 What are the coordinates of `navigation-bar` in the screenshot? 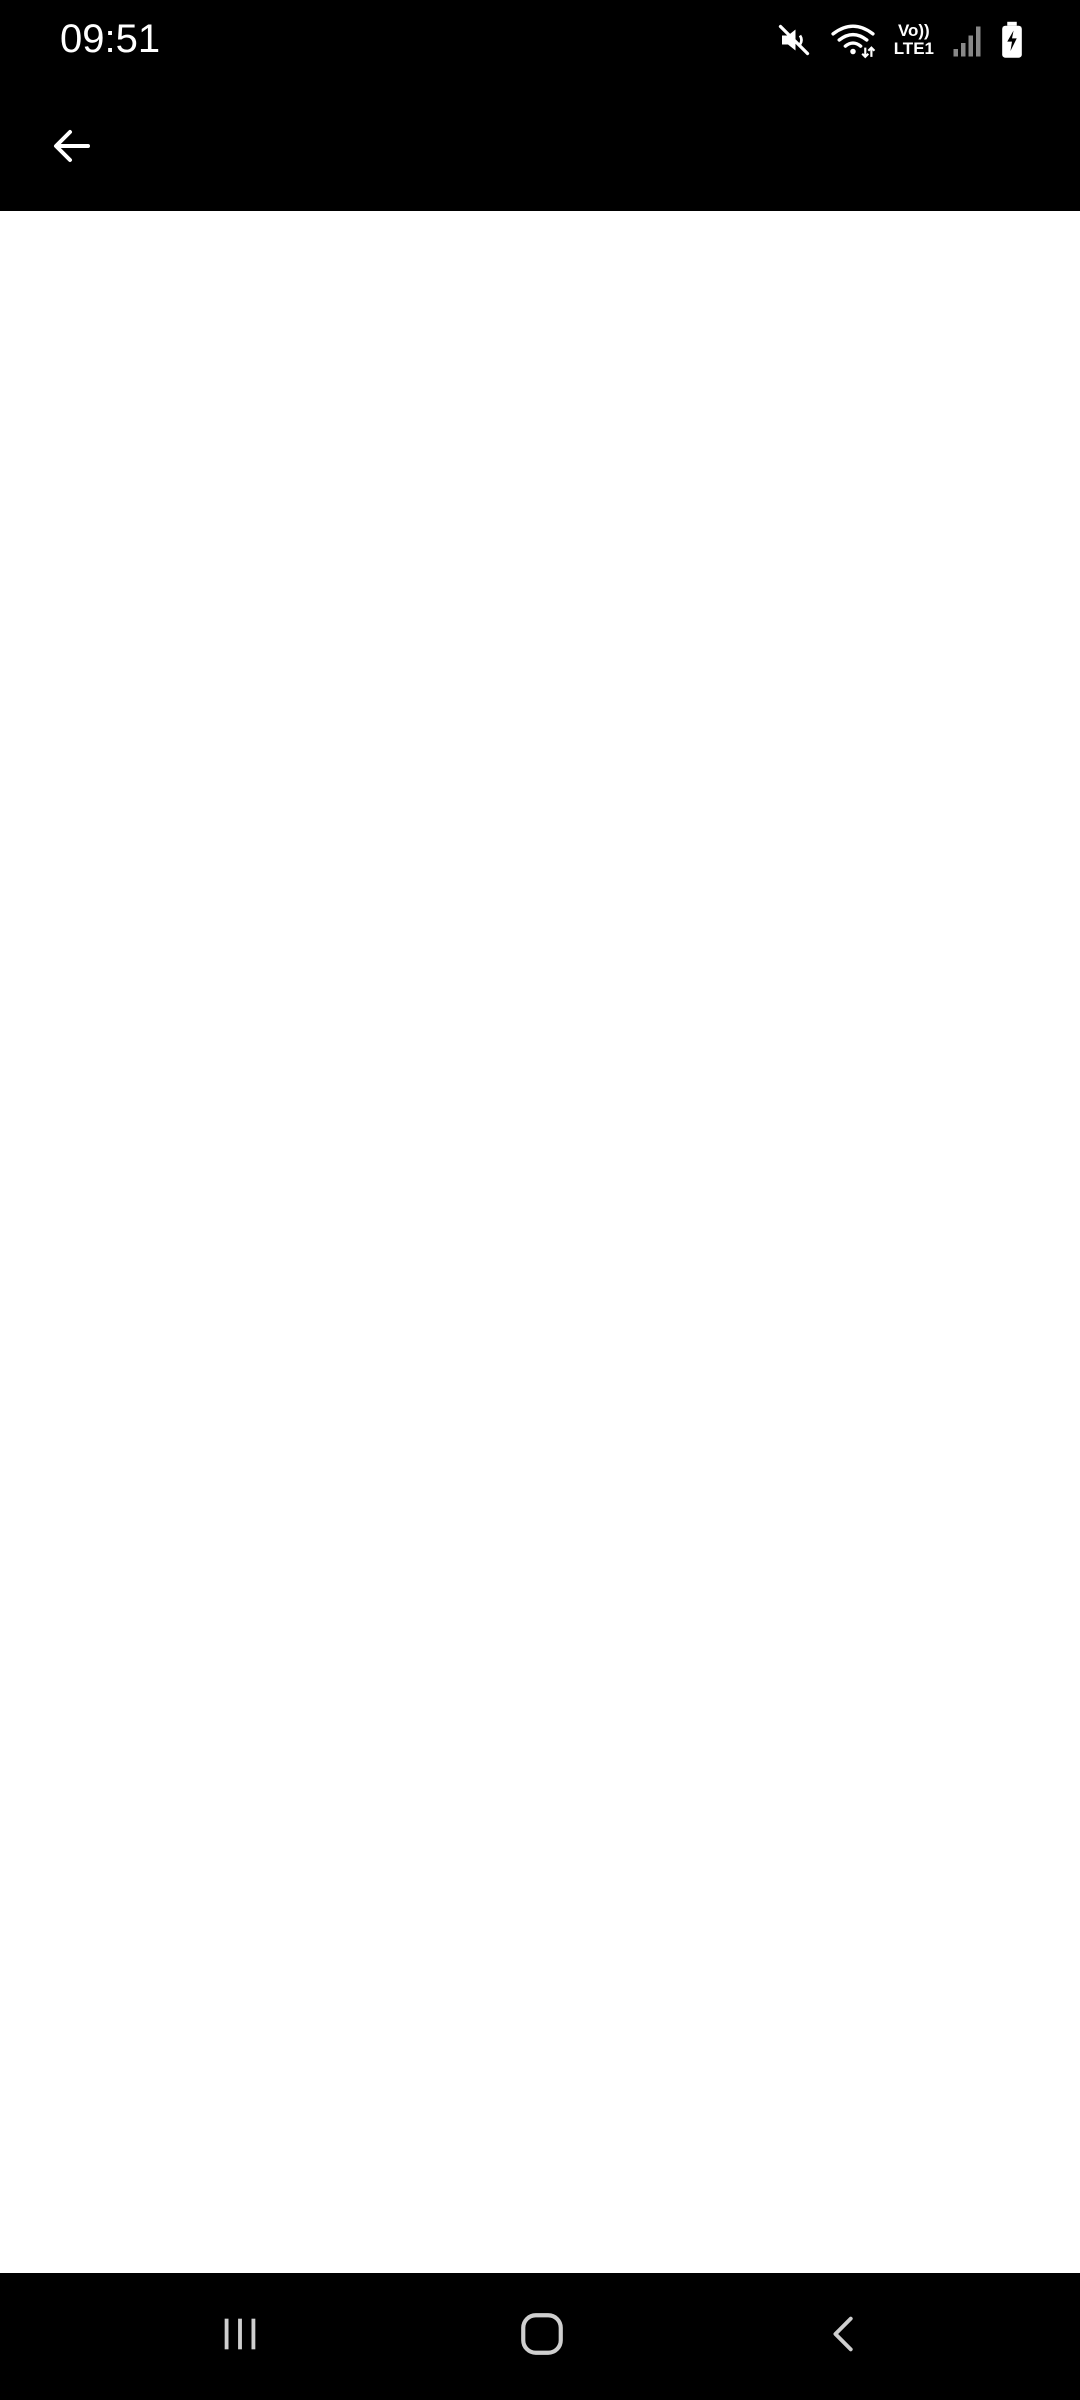 It's located at (540, 2336).